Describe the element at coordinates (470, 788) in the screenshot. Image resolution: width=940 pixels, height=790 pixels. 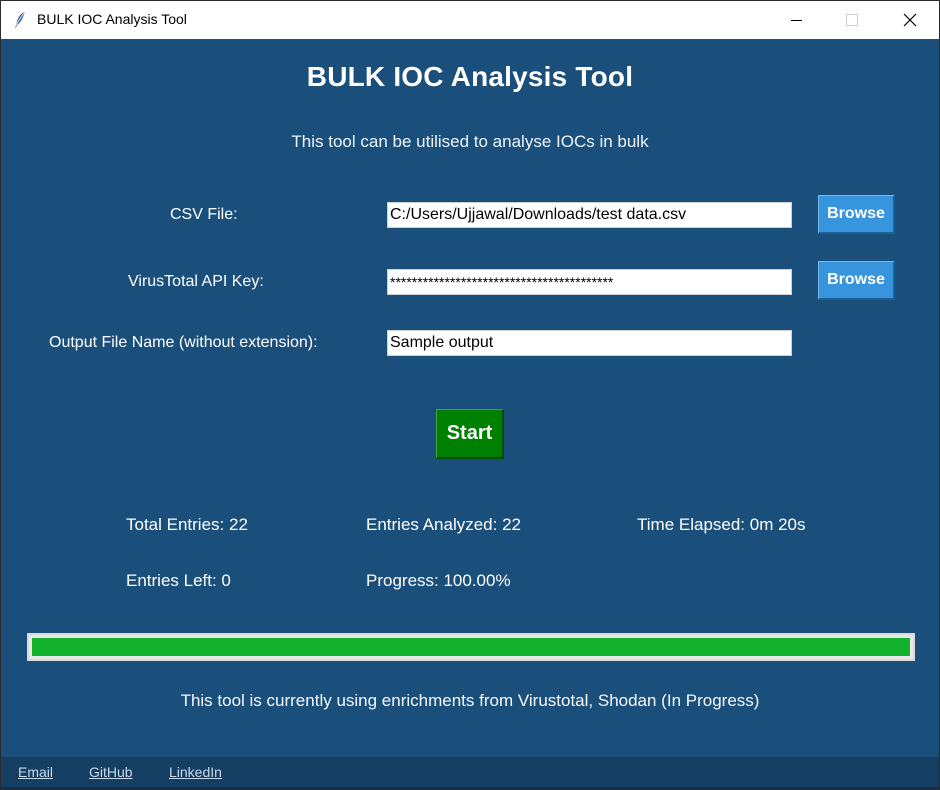
I see `footer-divider` at that location.